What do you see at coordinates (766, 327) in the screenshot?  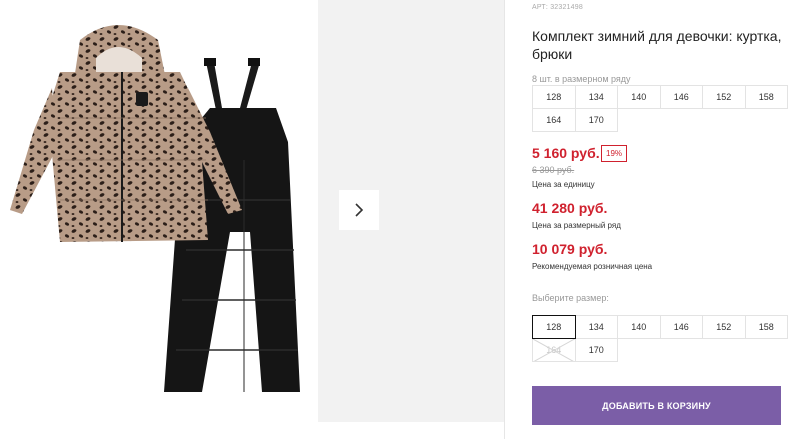 I see `size-option-158: 158` at bounding box center [766, 327].